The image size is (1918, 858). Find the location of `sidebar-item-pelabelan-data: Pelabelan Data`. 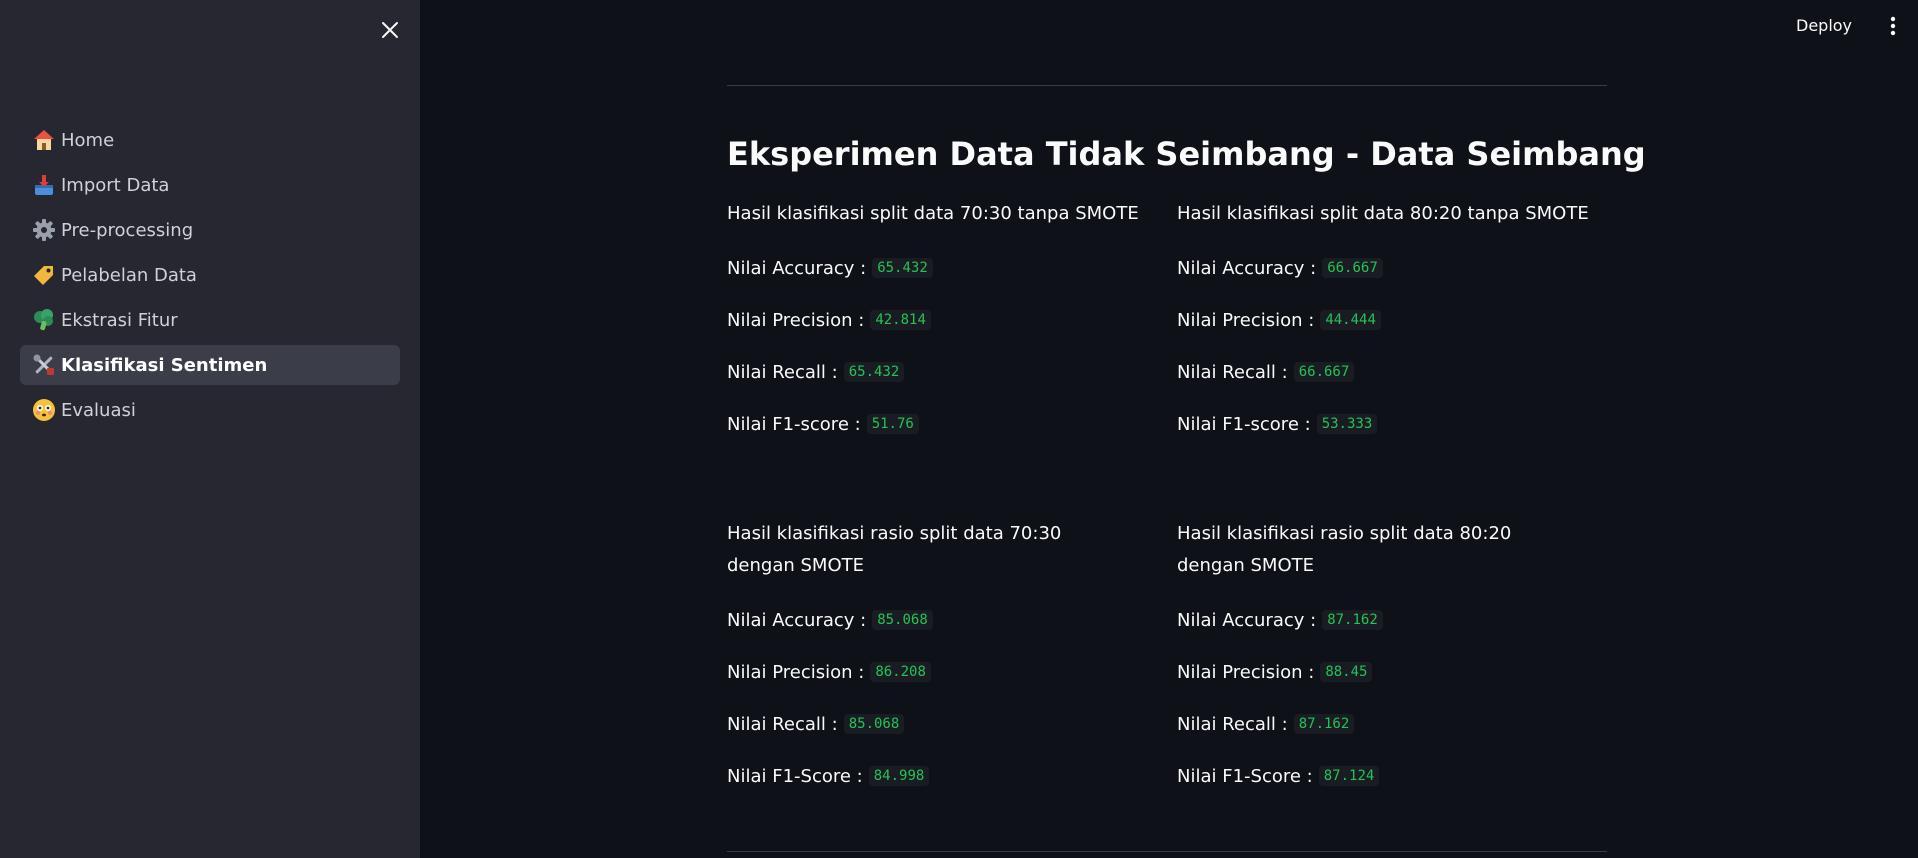

sidebar-item-pelabelan-data: Pelabelan Data is located at coordinates (210, 275).